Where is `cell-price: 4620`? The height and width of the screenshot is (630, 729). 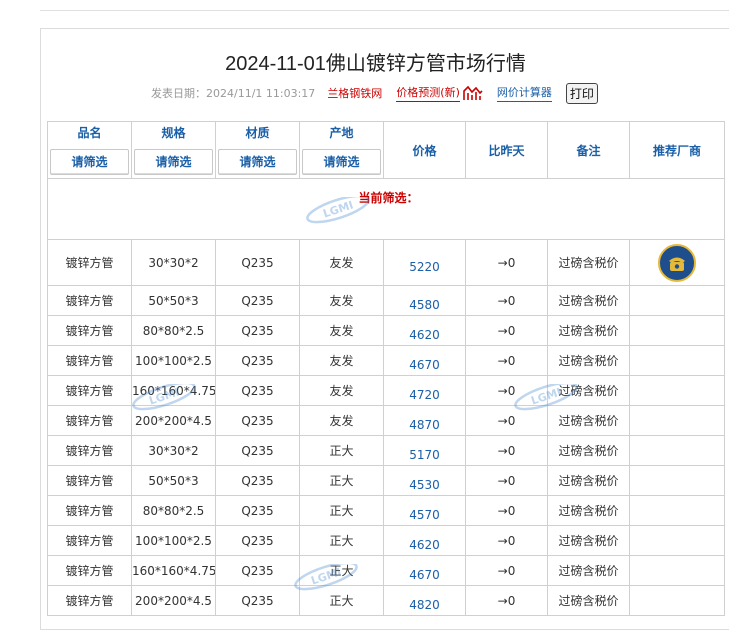 cell-price: 4620 is located at coordinates (424, 330).